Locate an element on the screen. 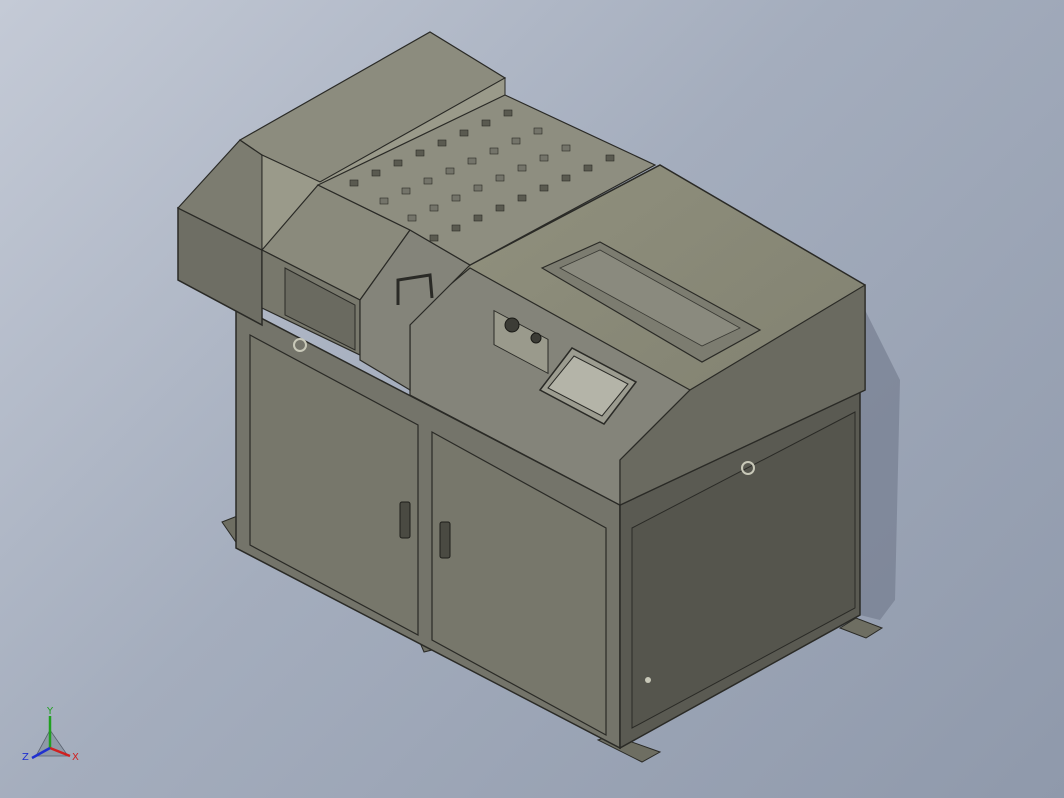  x-axis-label: X is located at coordinates (75, 757).